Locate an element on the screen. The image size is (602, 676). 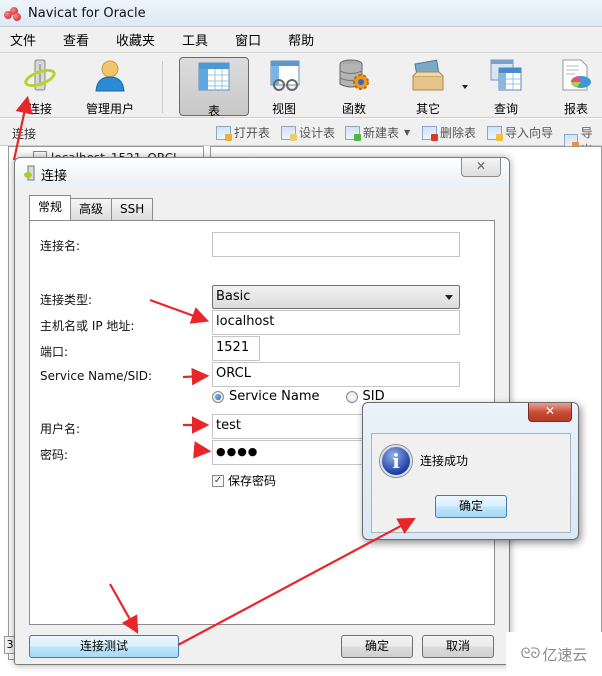
menu-view: 查看 is located at coordinates (76, 39).